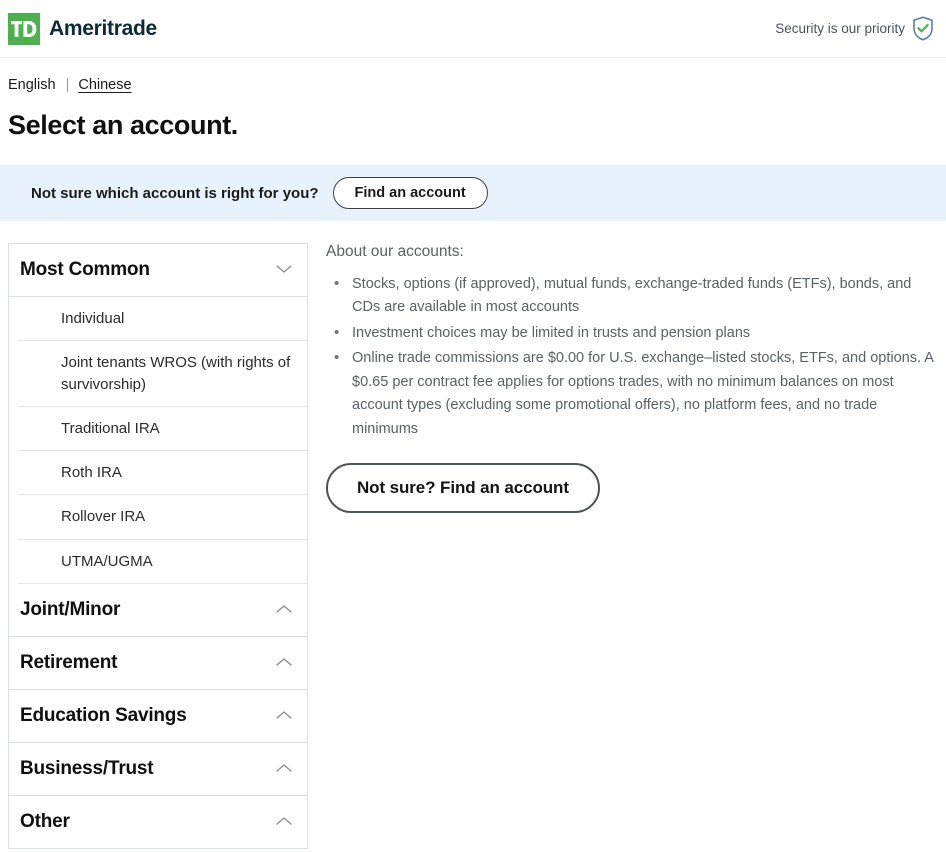 This screenshot has height=852, width=946. I want to click on about-heading: About our accounts:, so click(395, 251).